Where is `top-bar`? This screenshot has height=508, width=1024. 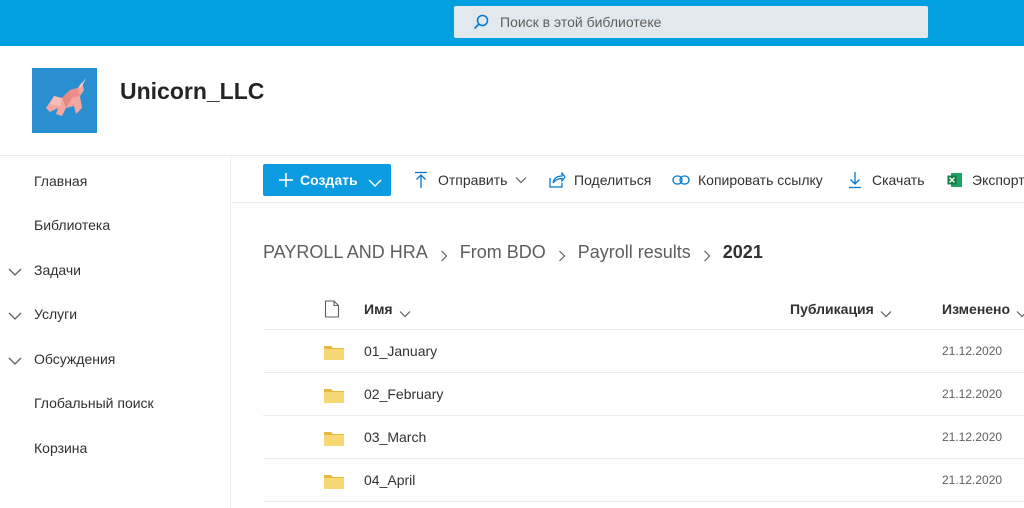 top-bar is located at coordinates (512, 23).